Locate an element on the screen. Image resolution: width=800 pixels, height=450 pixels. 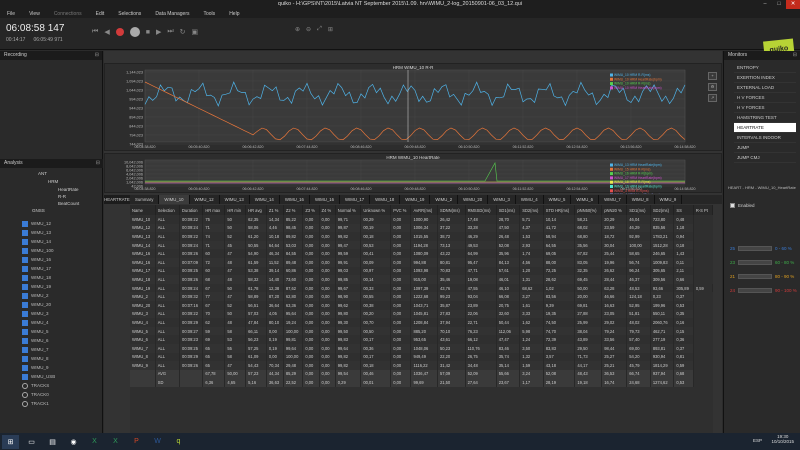
tree-node-wimu: WIMU_3 is located at coordinates (51, 313).